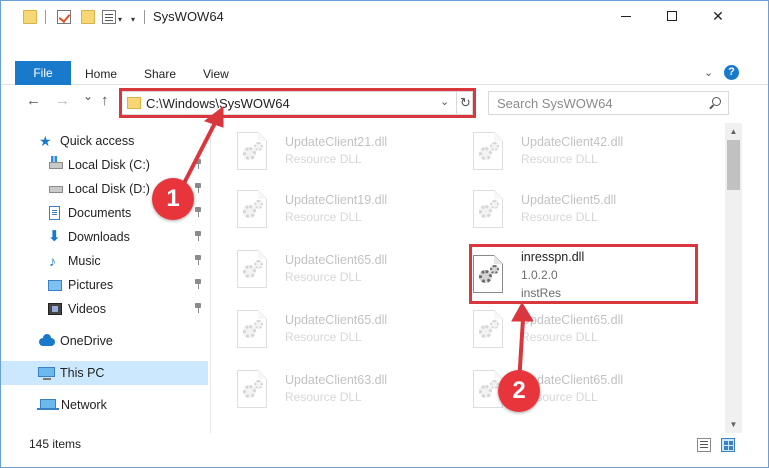 The image size is (769, 468). Describe the element at coordinates (522, 312) in the screenshot. I see `arrow-2-head` at that location.